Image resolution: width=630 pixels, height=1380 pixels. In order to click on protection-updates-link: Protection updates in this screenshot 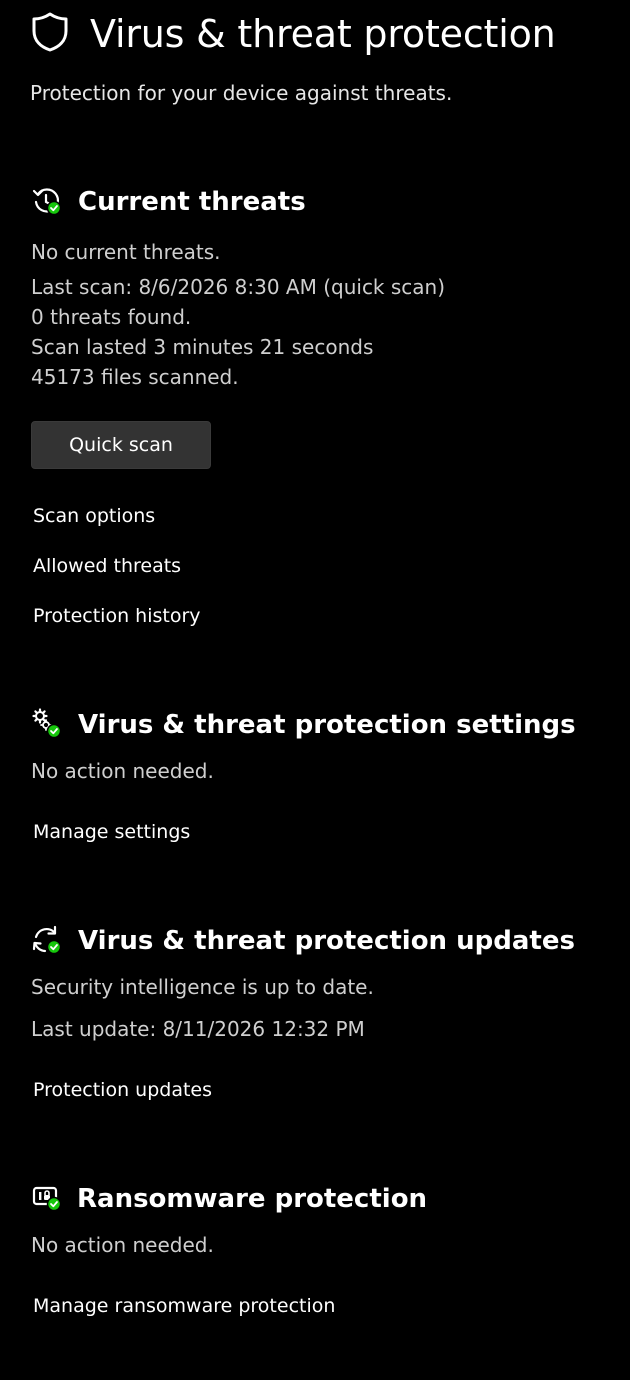, I will do `click(122, 1090)`.